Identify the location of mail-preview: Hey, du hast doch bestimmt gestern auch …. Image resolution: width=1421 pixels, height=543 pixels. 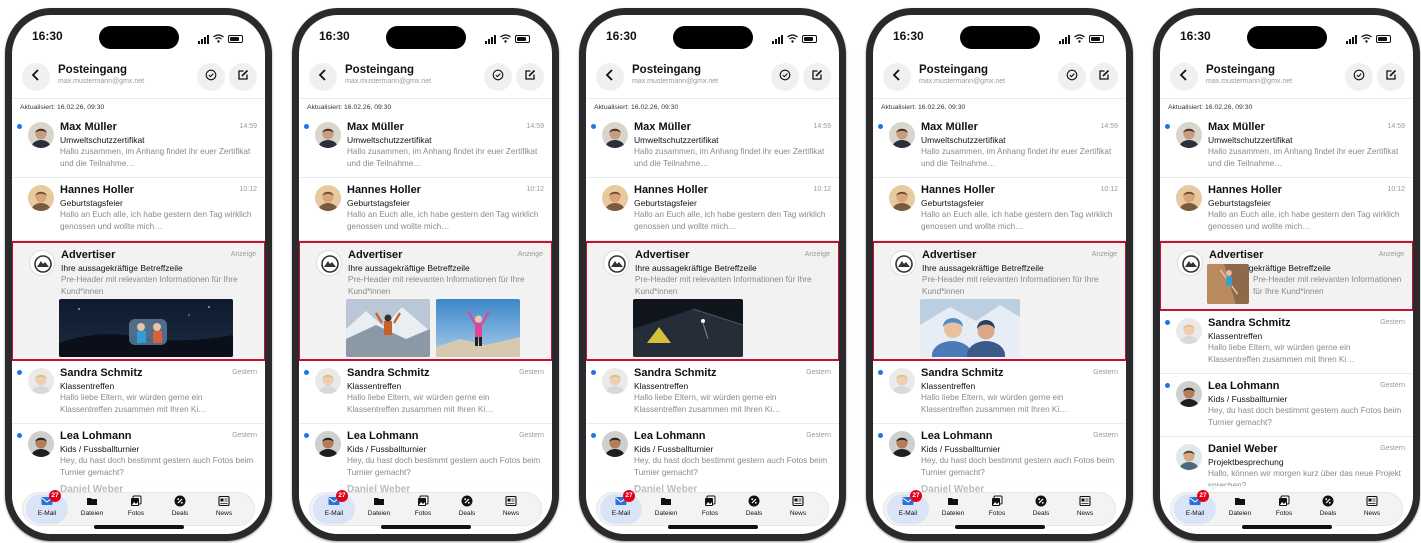
(1018, 466).